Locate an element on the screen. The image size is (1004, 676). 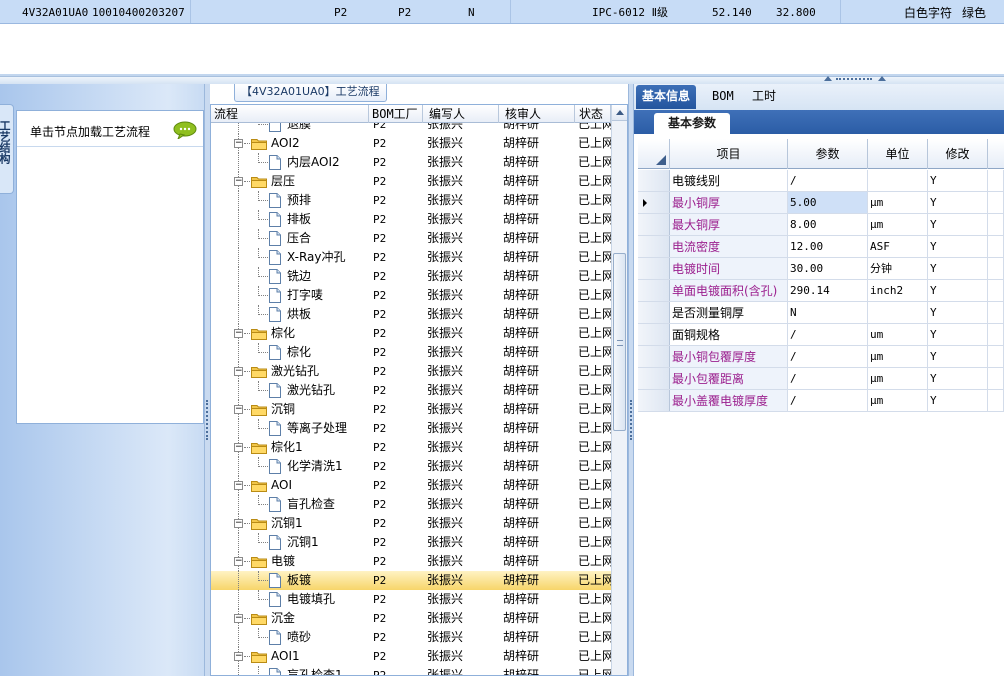
scrollbar-thumb is located at coordinates (619, 342).